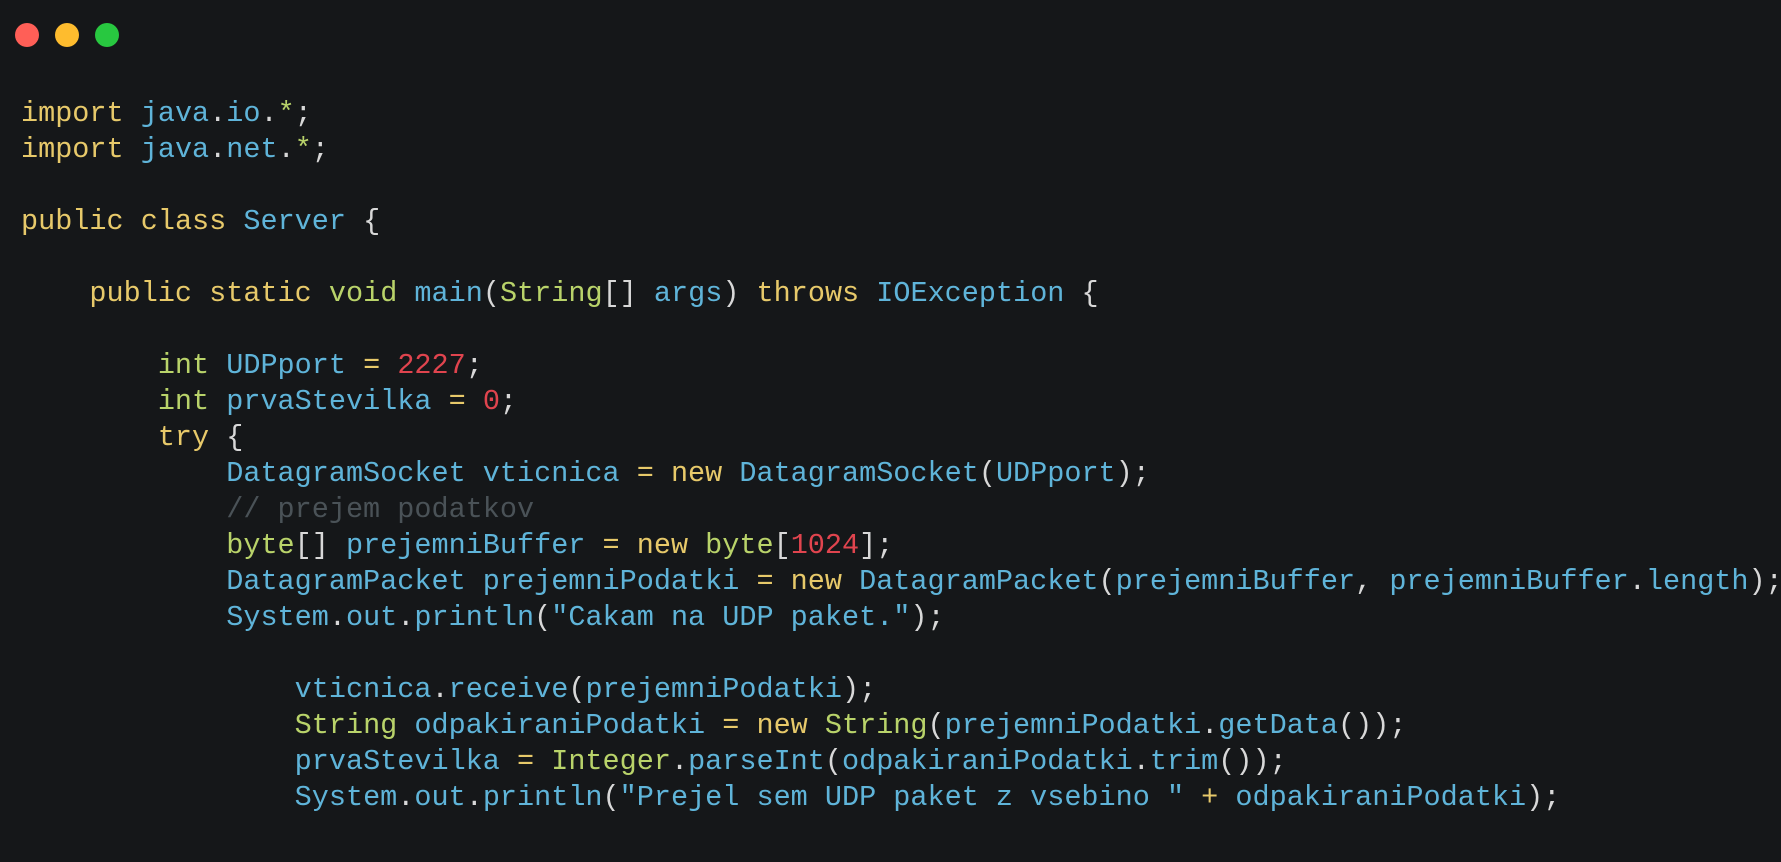 The width and height of the screenshot is (1781, 862). I want to click on identifier-token: UDPport, so click(1055, 473).